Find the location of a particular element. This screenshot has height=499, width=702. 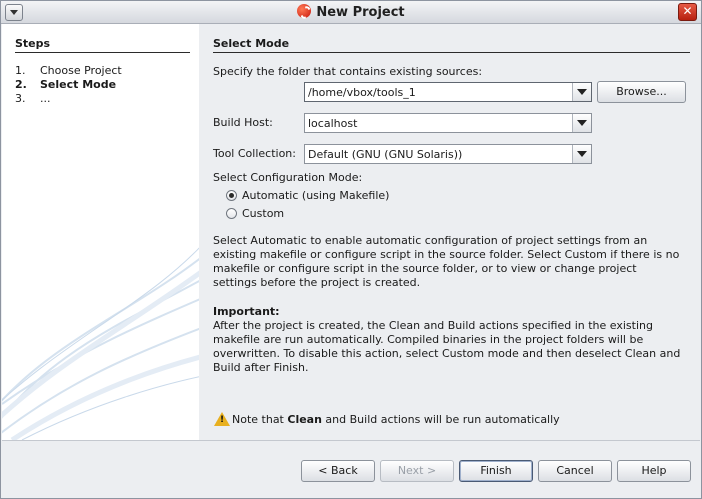

next-button: Next > is located at coordinates (417, 471).